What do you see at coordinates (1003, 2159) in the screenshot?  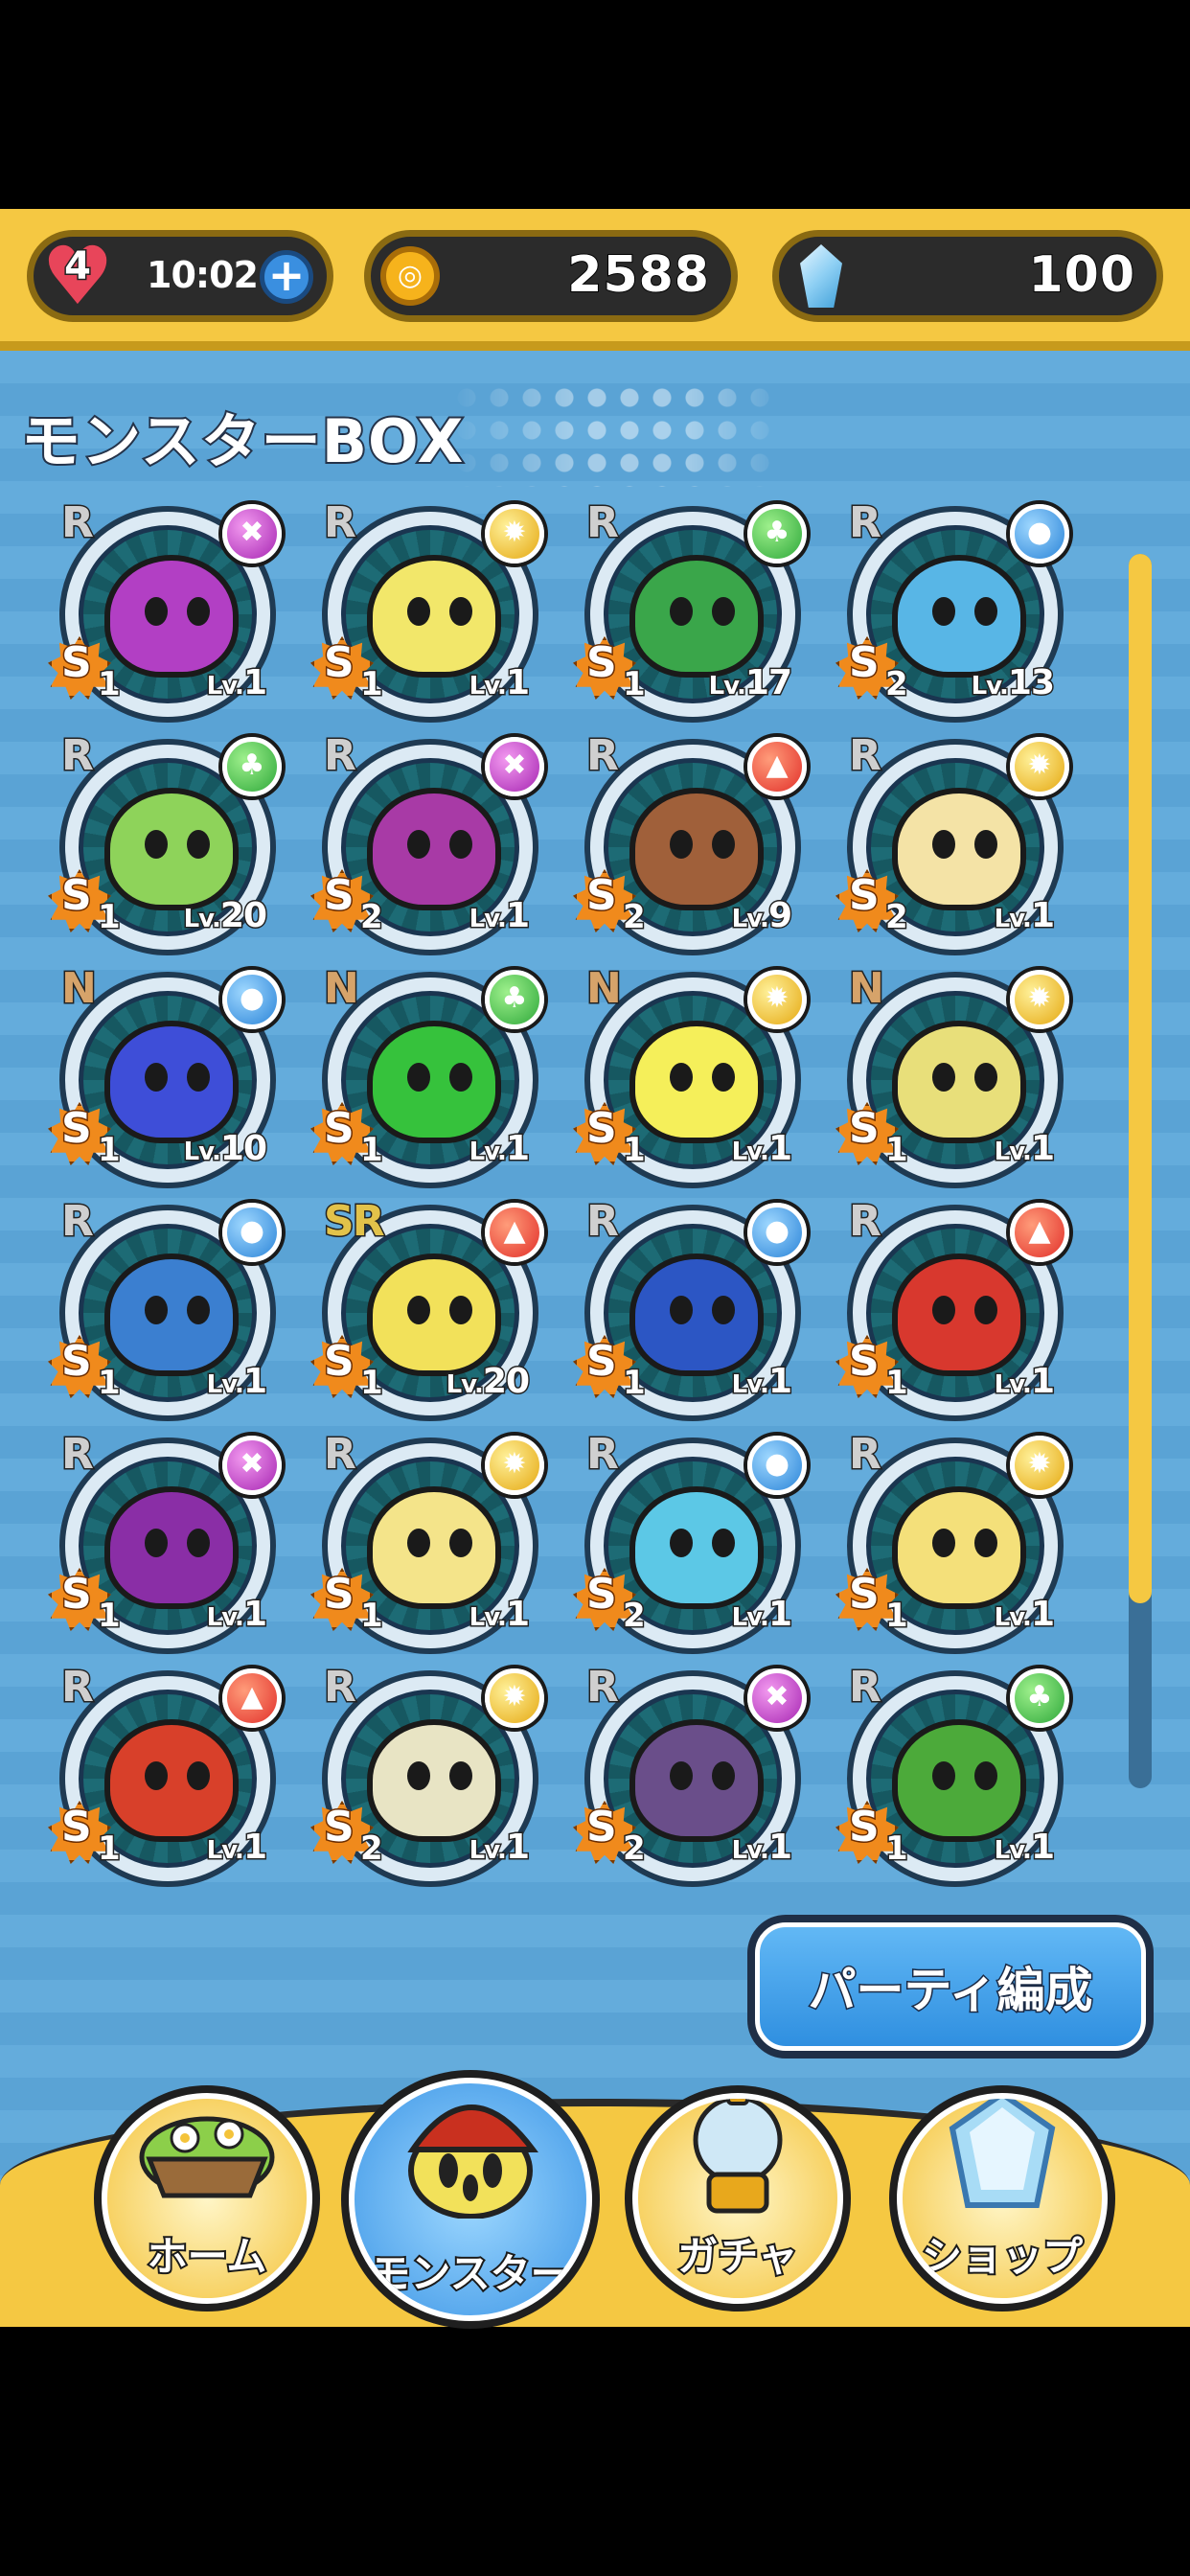 I see `shop-crystal-icon` at bounding box center [1003, 2159].